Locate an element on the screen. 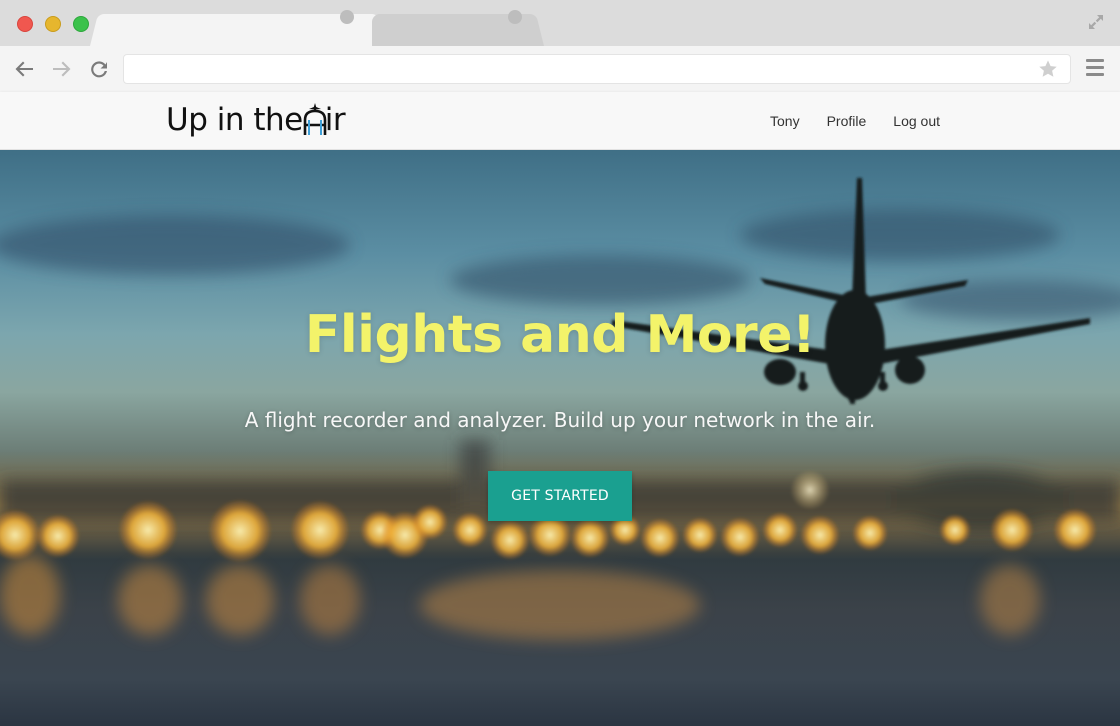 The image size is (1120, 726). browser-chrome is located at coordinates (560, 46).